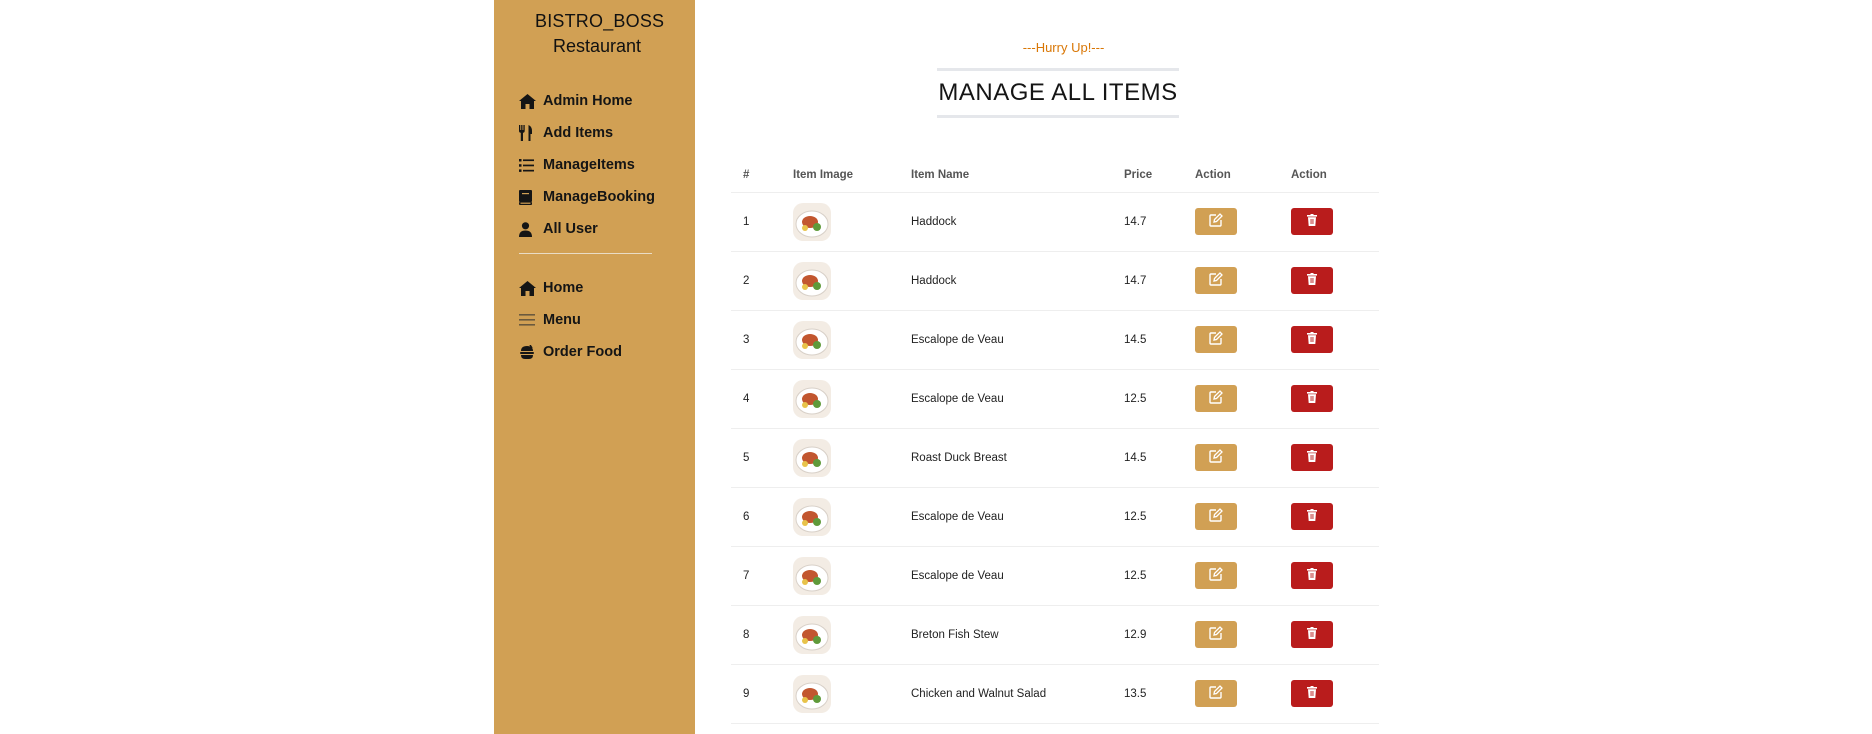 This screenshot has height=734, width=1872. I want to click on sidebar-item-order-food: Order Food, so click(604, 352).